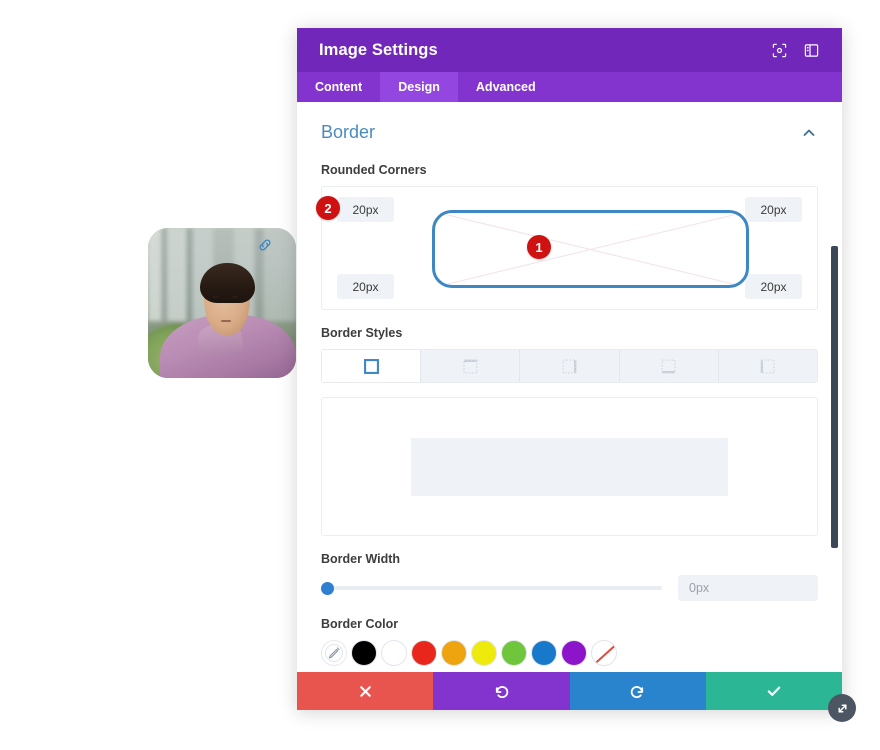 The width and height of the screenshot is (880, 750). Describe the element at coordinates (235, 296) in the screenshot. I see `photo-eye-right` at that location.